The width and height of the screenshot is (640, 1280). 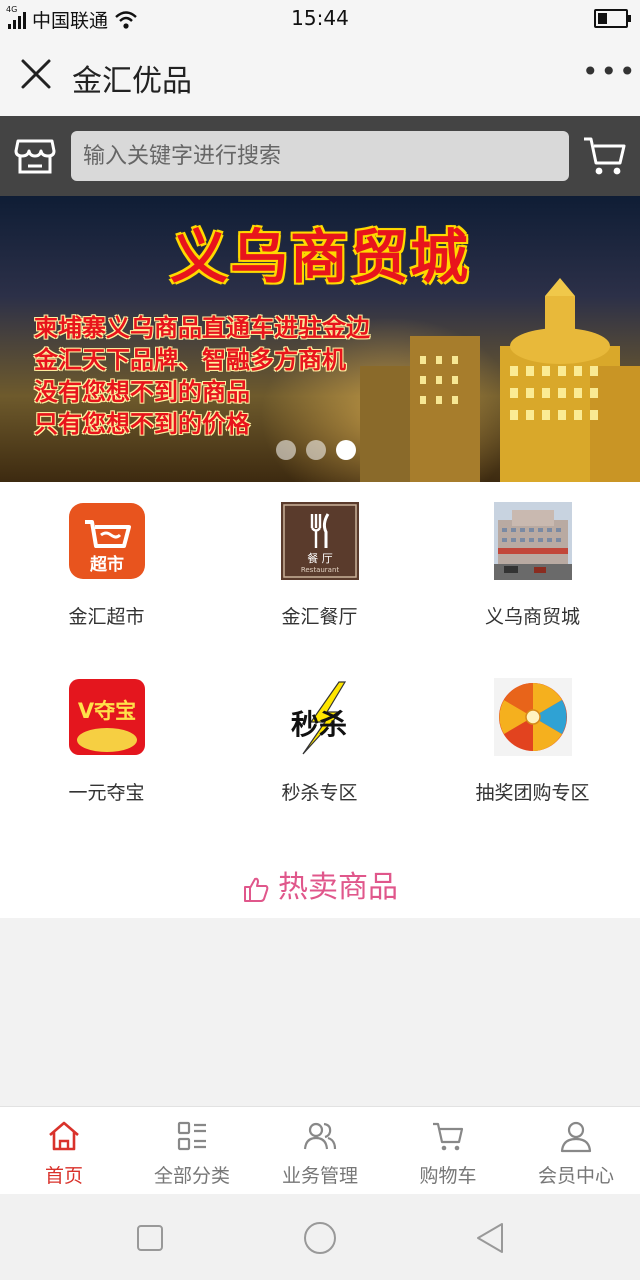 I want to click on close-icon, so click(x=36, y=74).